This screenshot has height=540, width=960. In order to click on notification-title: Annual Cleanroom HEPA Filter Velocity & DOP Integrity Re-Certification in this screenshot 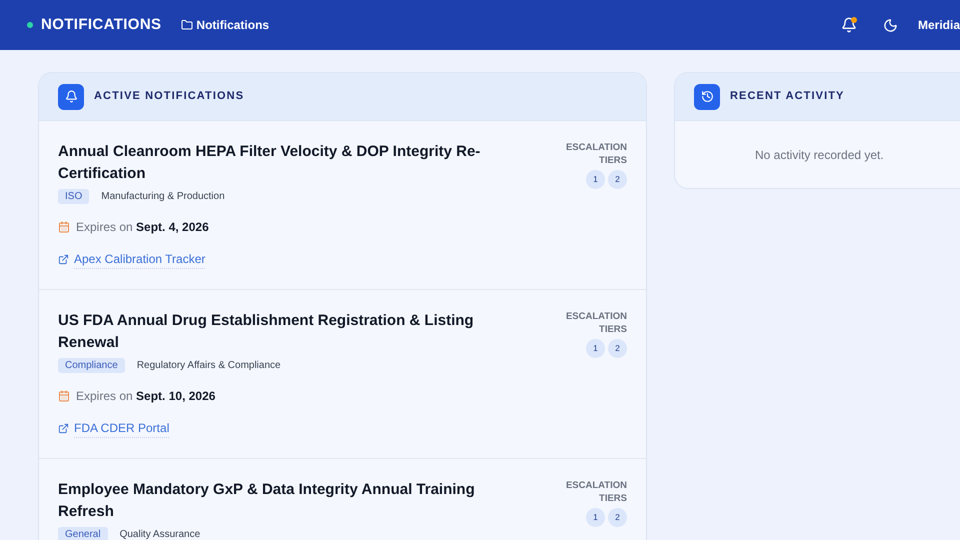, I will do `click(270, 163)`.